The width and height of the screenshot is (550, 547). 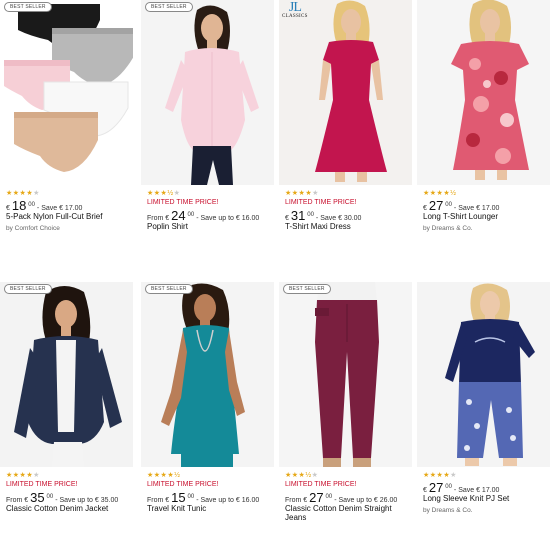 I want to click on price-save: - Save € 30.00, so click(x=338, y=218).